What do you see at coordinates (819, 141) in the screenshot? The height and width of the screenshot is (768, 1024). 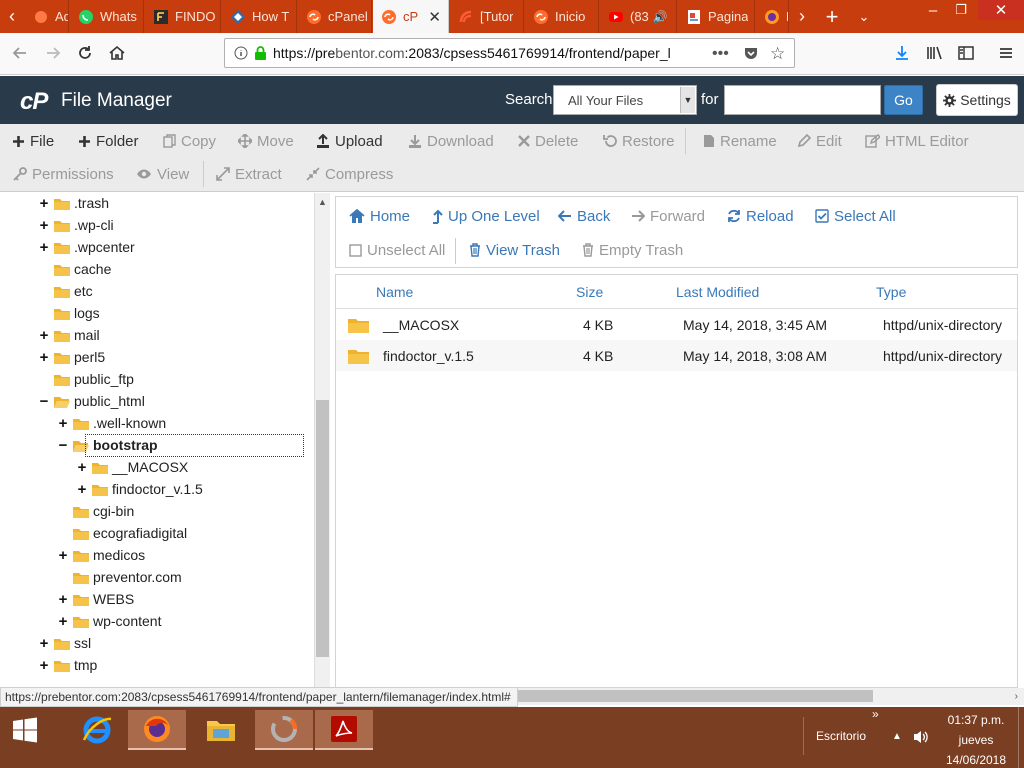 I see `edit-button: Edit` at bounding box center [819, 141].